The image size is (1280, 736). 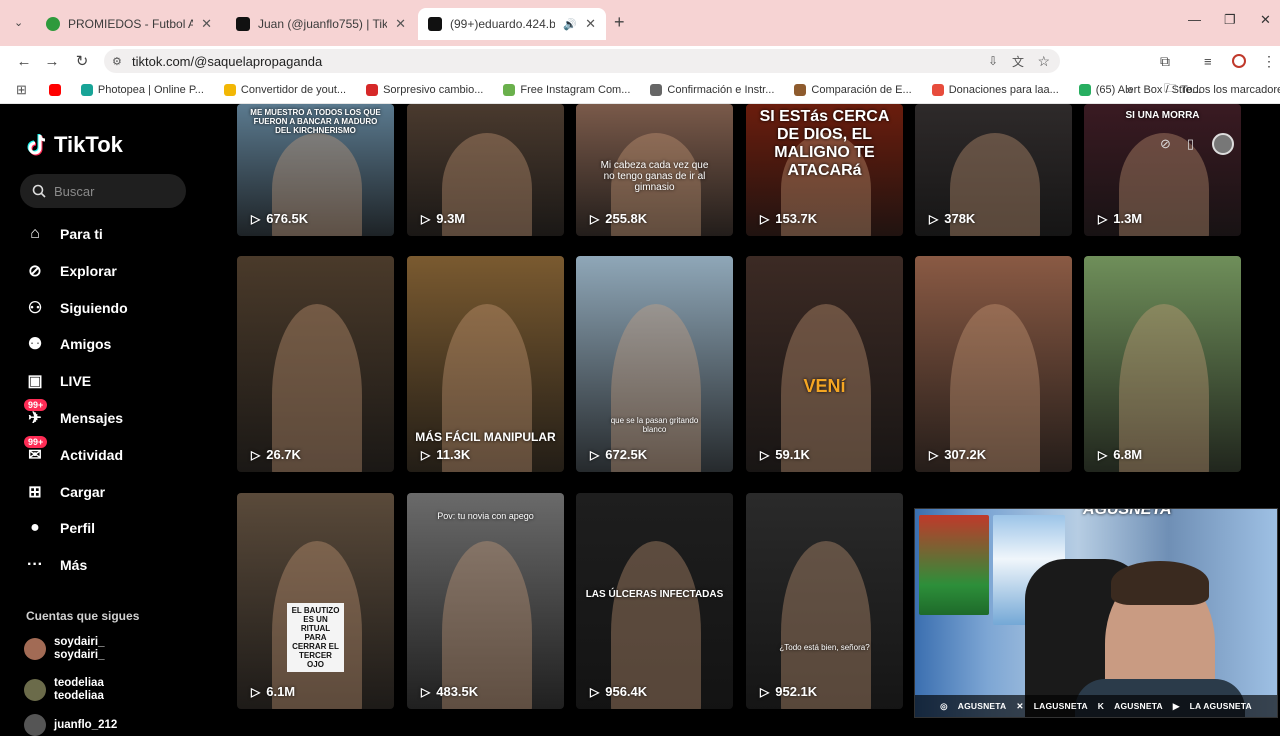 What do you see at coordinates (55, 565) in the screenshot?
I see `sidebar-item-más: ··· Más` at bounding box center [55, 565].